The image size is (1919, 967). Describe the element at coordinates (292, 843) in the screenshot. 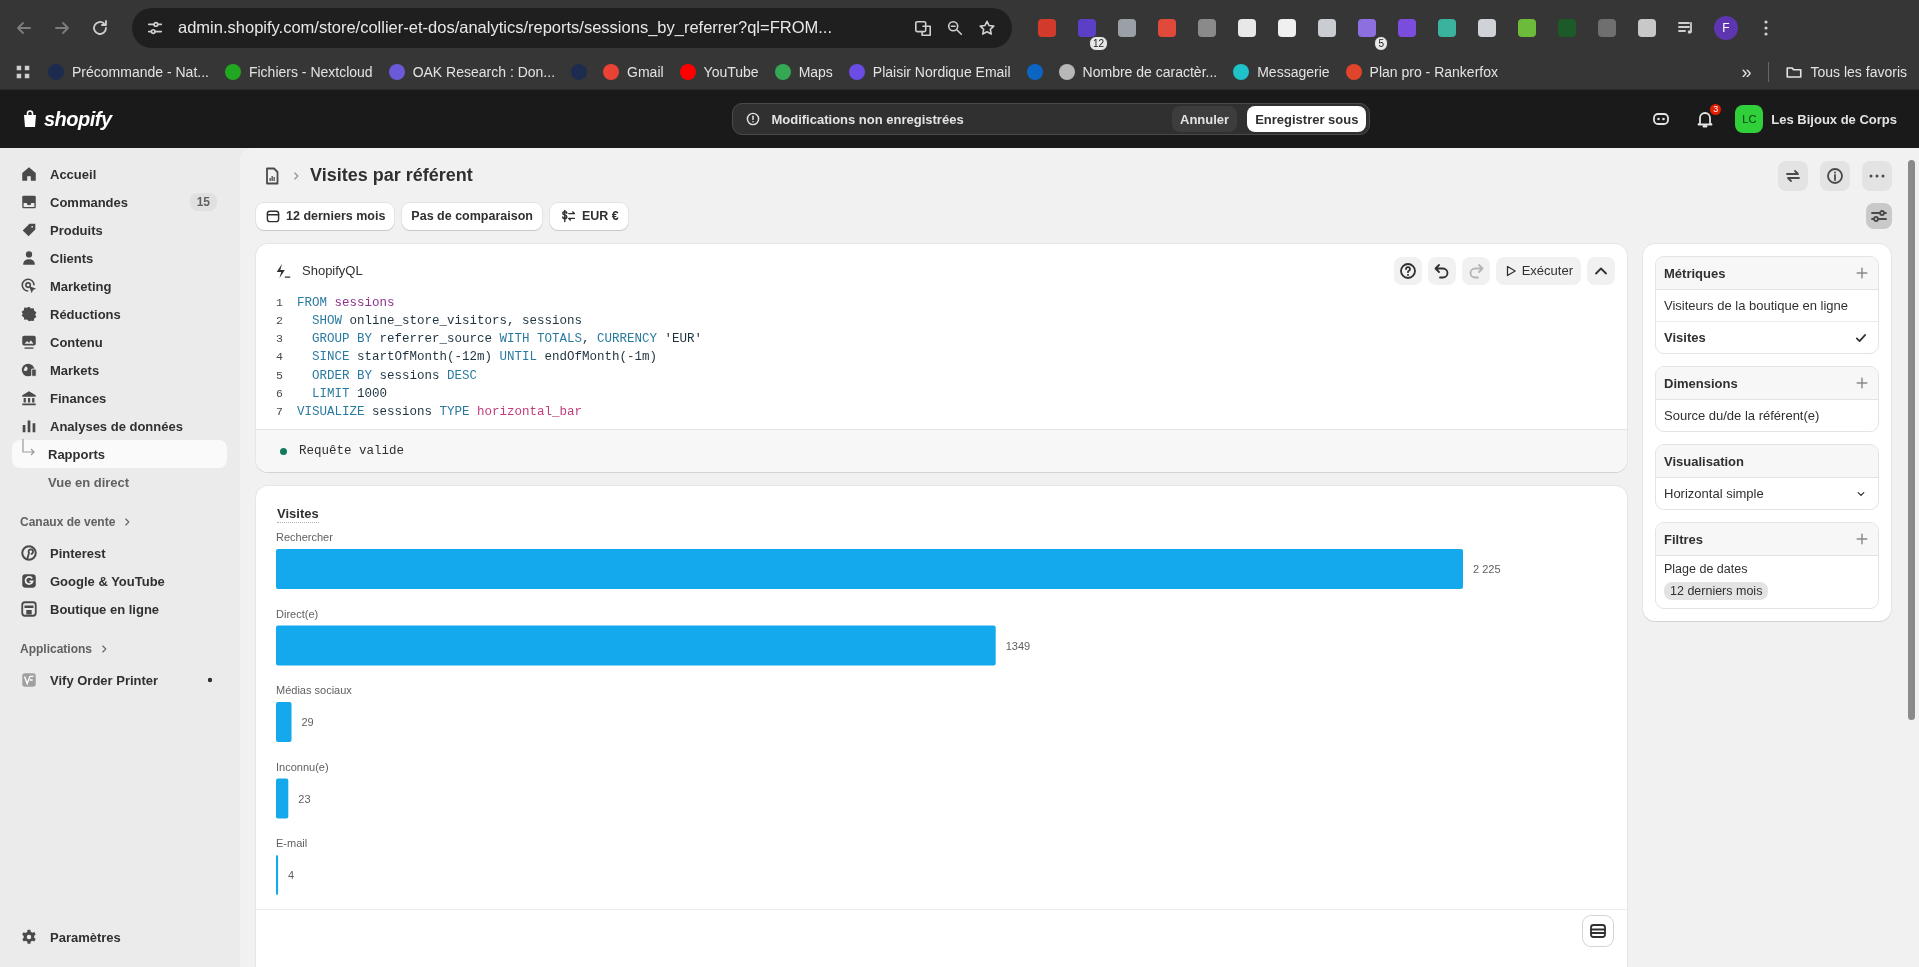

I see `category-label: E-mail` at that location.